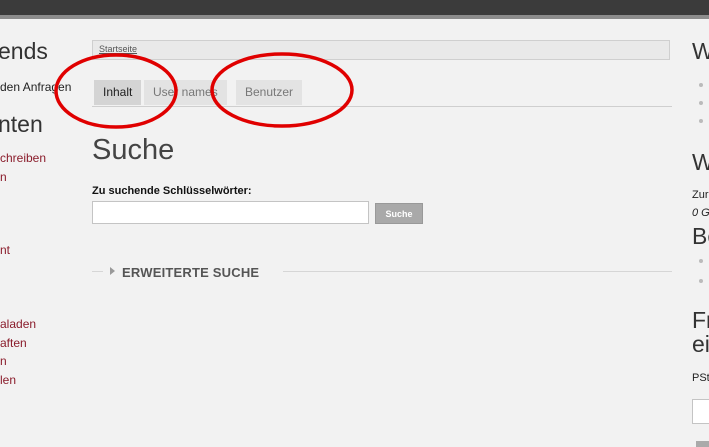  Describe the element at coordinates (702, 444) in the screenshot. I see `right-button` at that location.